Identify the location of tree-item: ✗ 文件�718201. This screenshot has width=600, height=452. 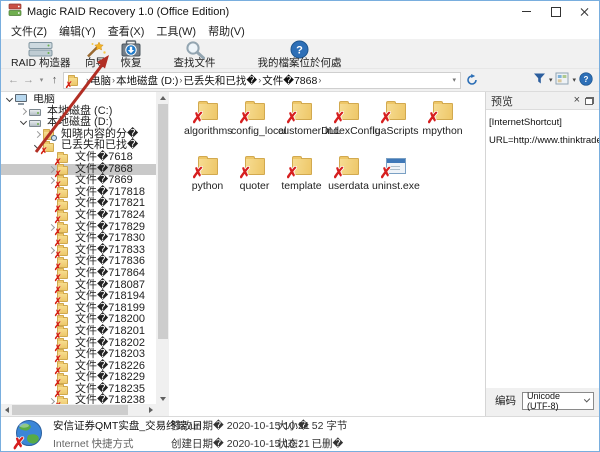
(78, 332).